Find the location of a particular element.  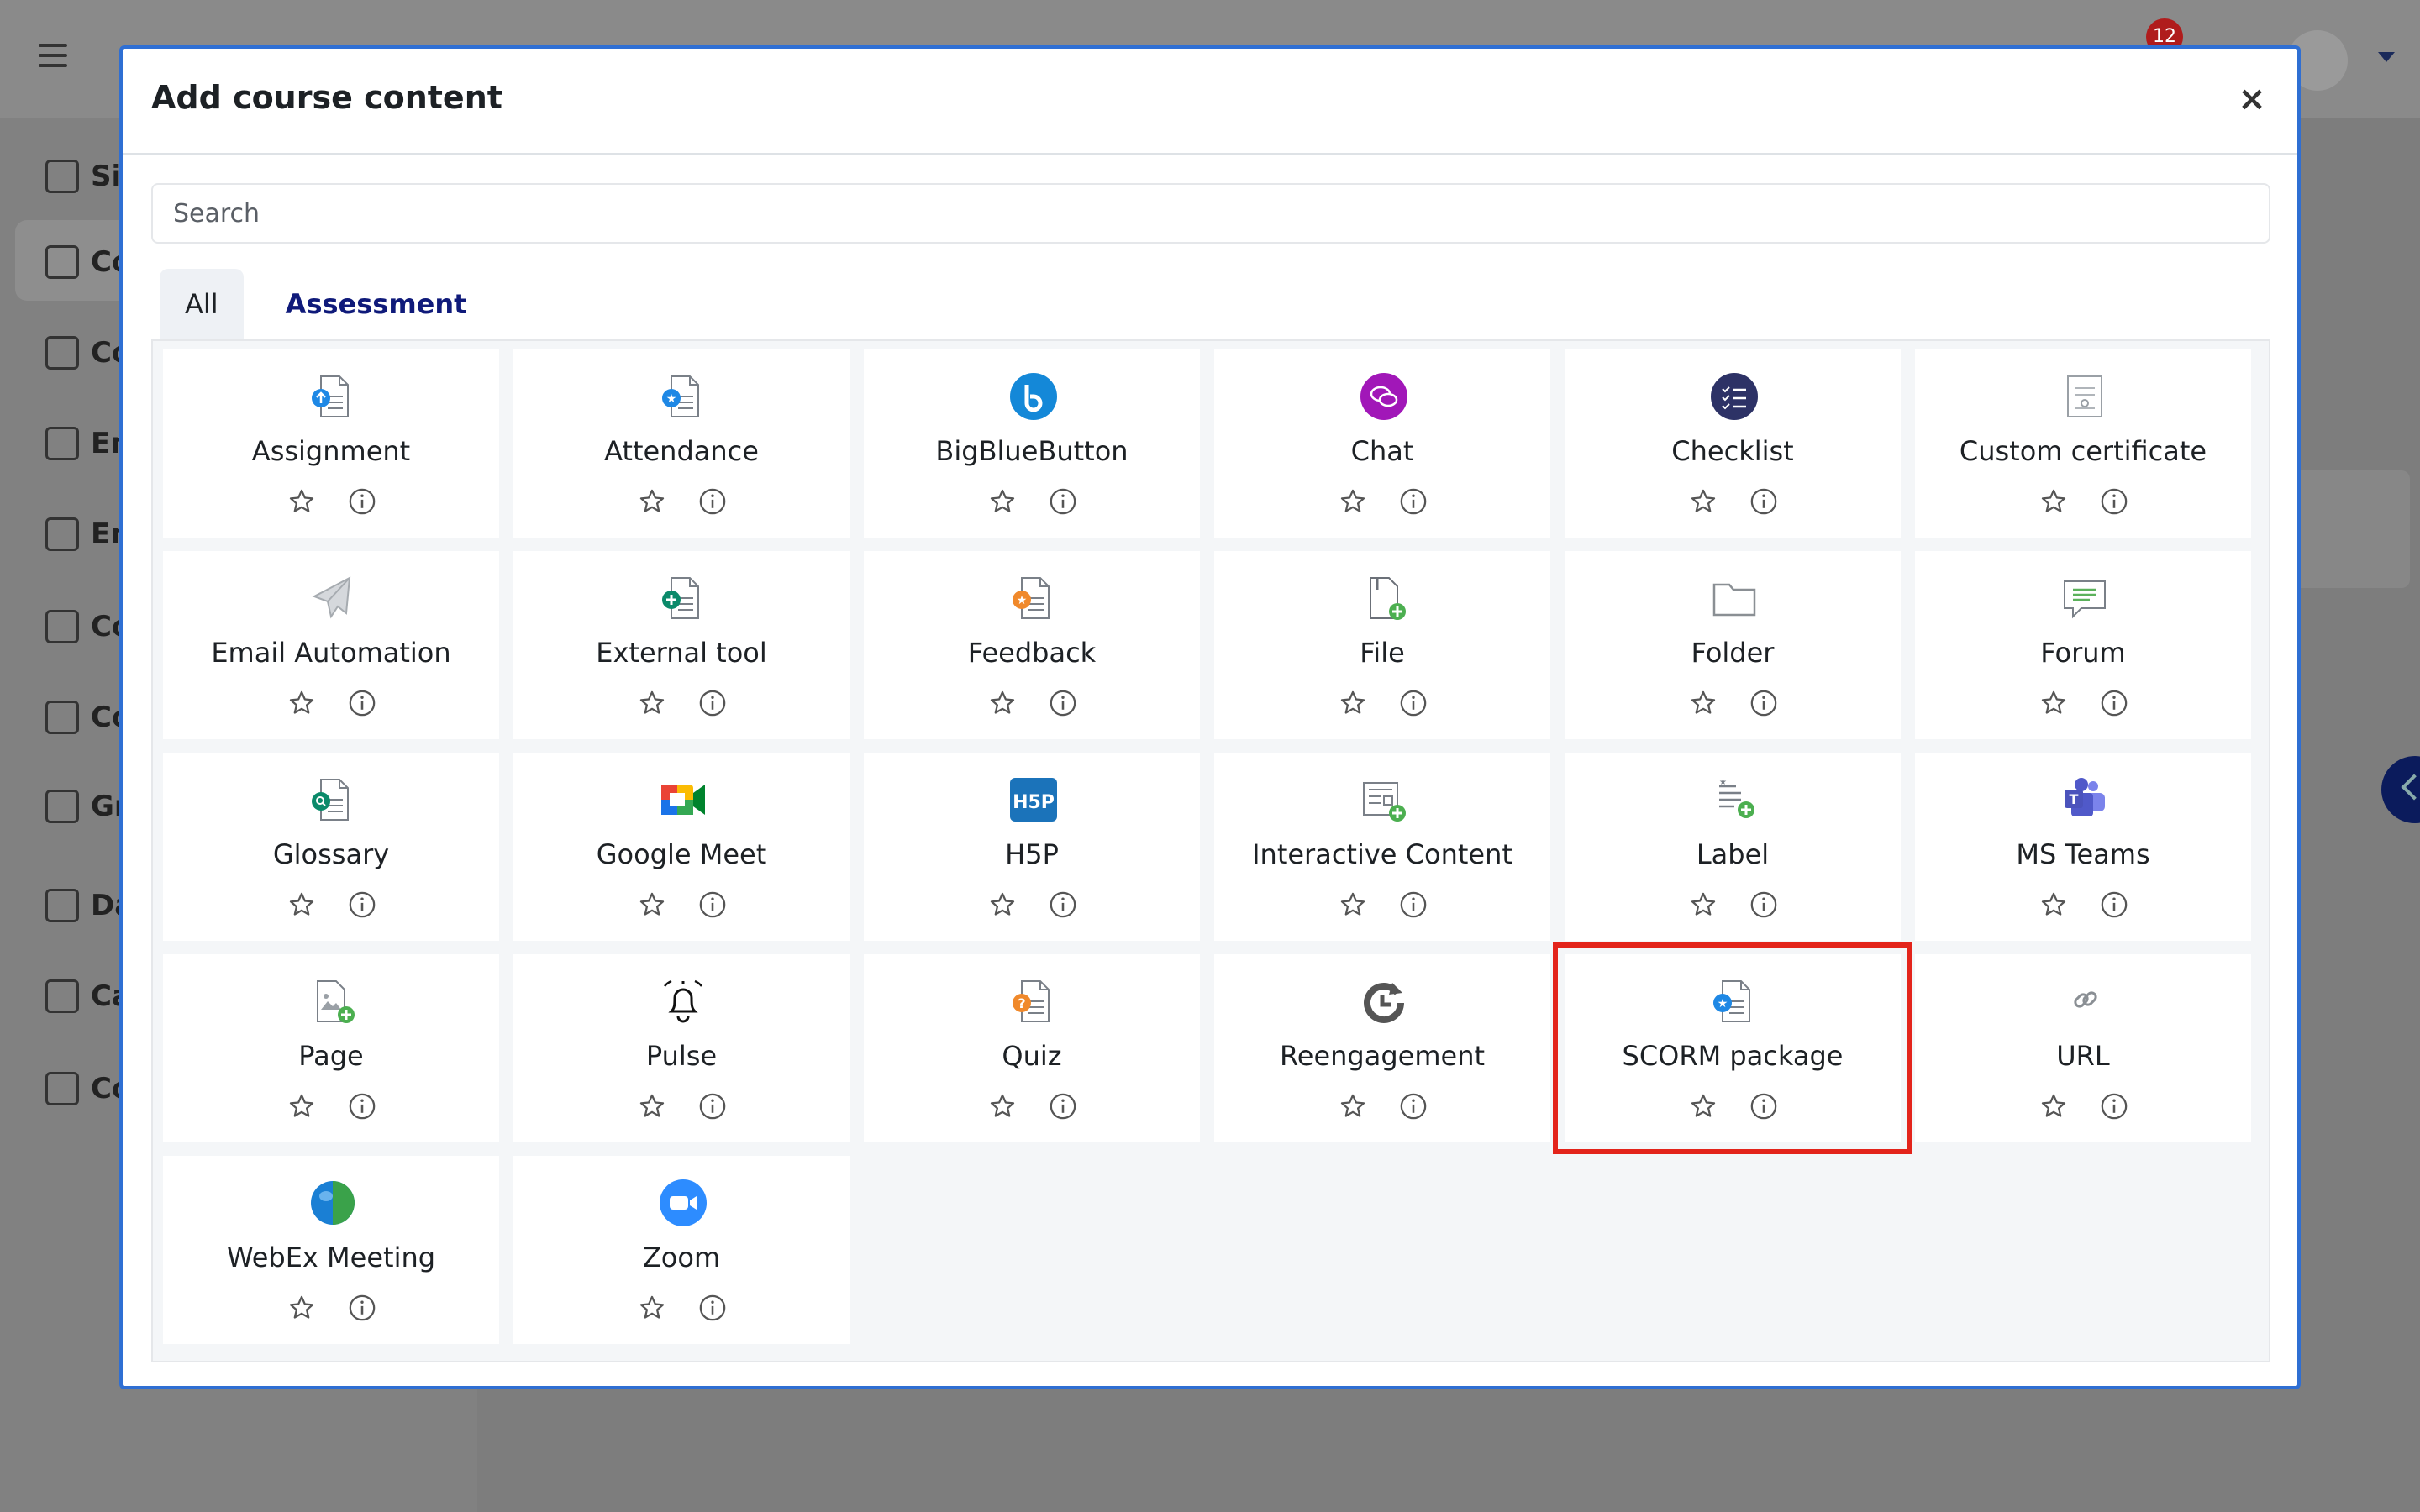

module-card-external-tool: External tool is located at coordinates (681, 645).